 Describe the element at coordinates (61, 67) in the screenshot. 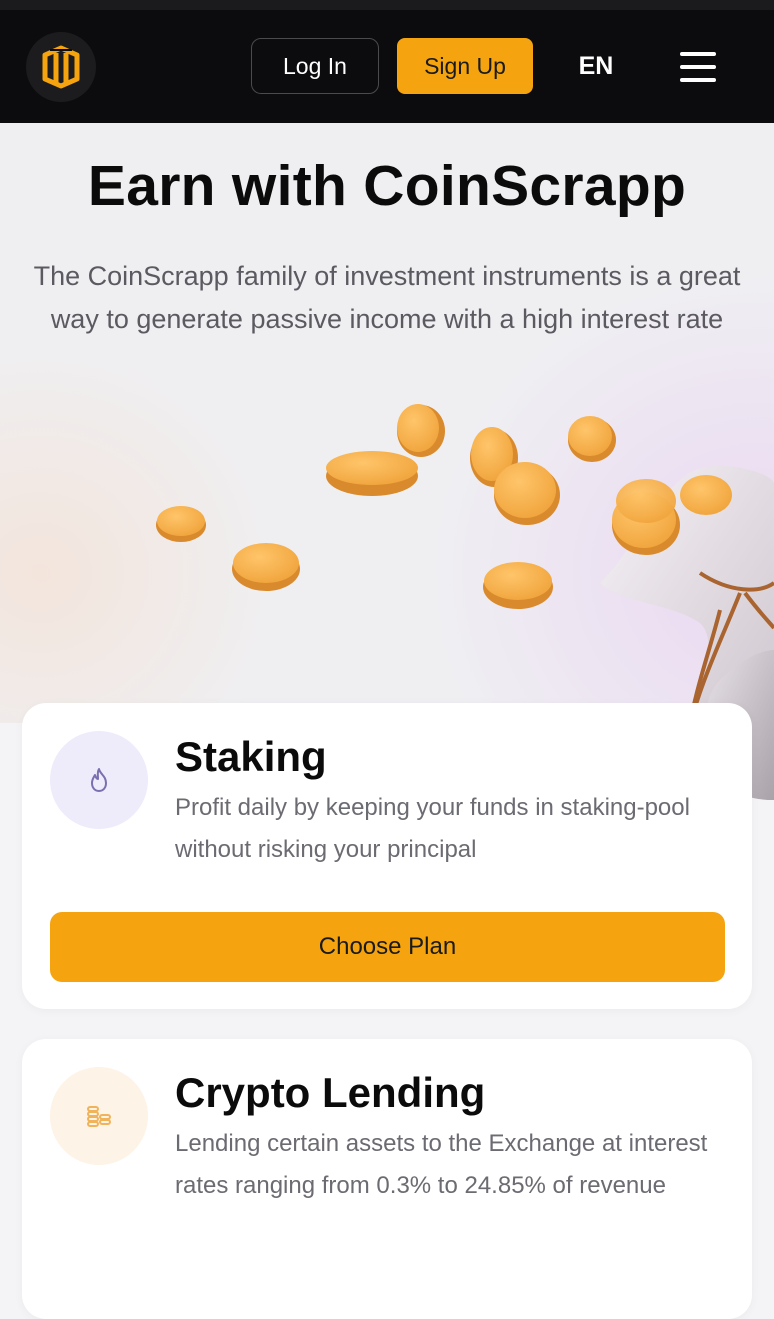

I see `coinscrapp-logo-icon` at that location.